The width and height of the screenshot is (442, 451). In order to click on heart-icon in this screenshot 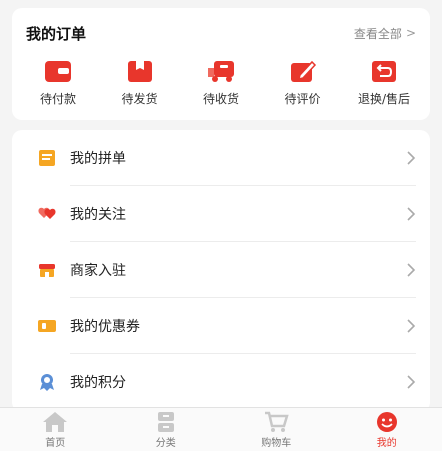, I will do `click(47, 213)`.